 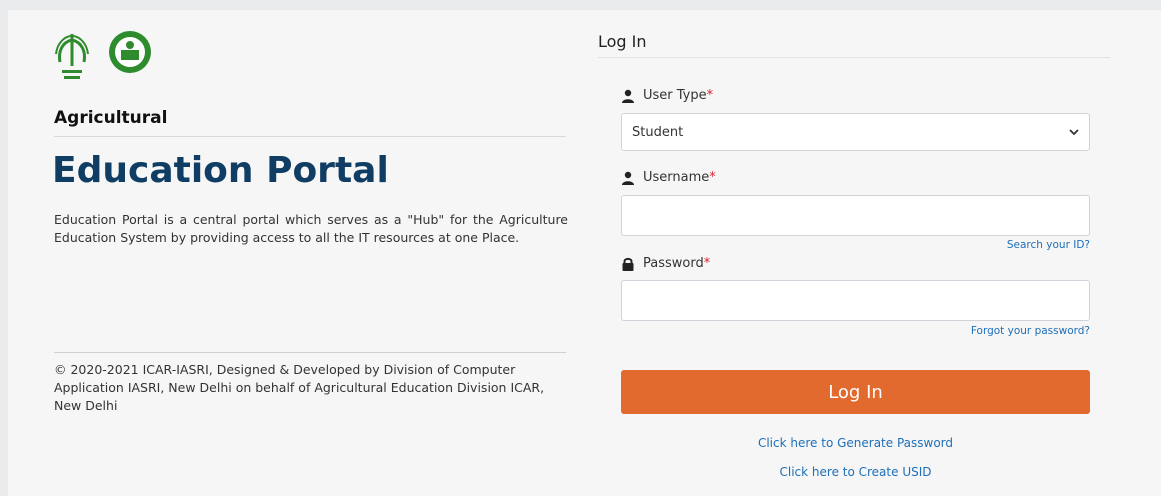 I want to click on user-type-label: User Type*, so click(x=667, y=95).